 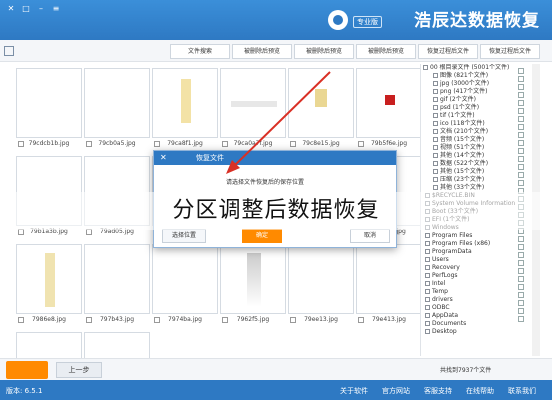 What do you see at coordinates (117, 286) in the screenshot?
I see `file-tile: 797b43.jpg` at bounding box center [117, 286].